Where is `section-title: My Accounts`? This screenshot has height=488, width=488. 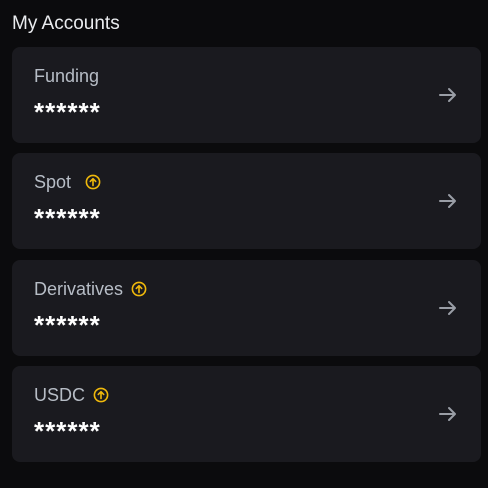 section-title: My Accounts is located at coordinates (66, 23).